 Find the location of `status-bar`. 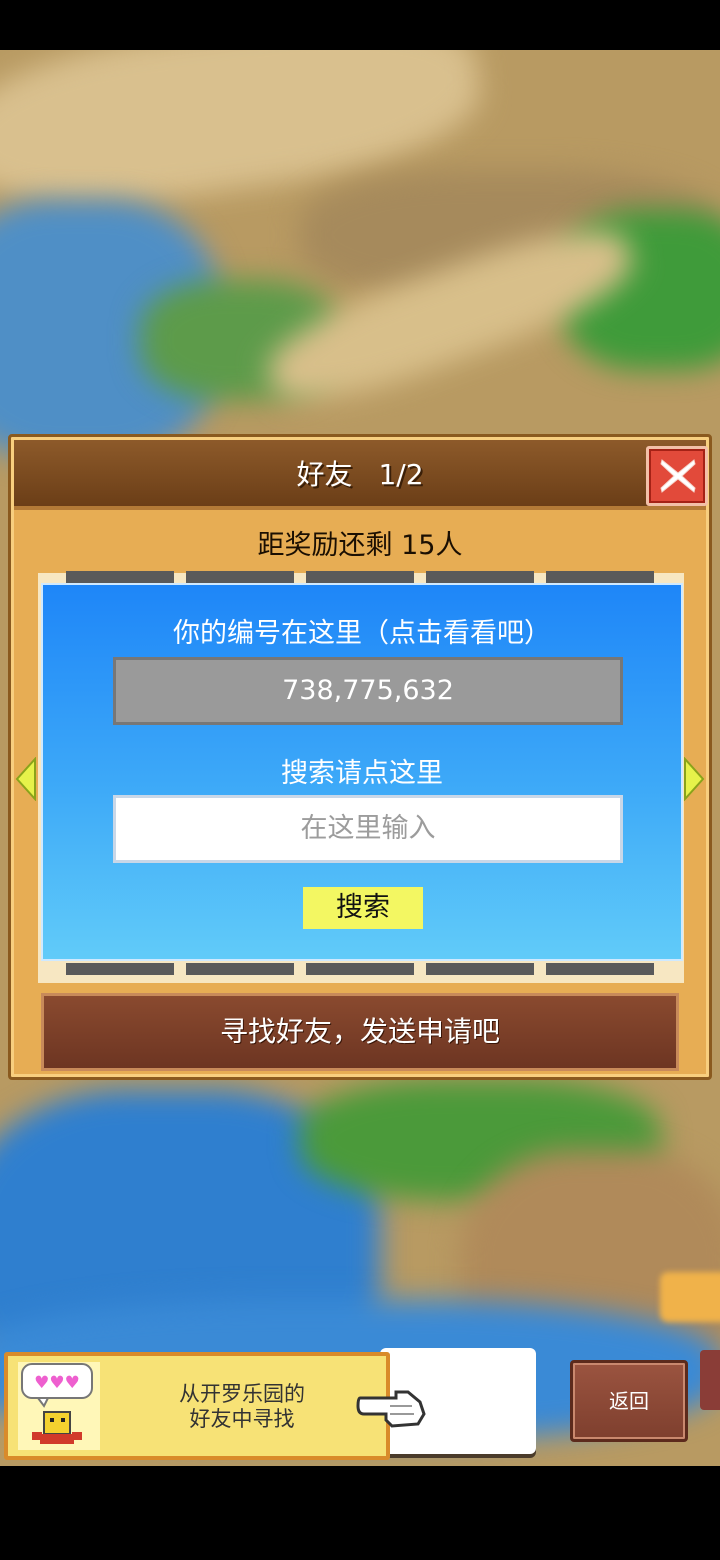

status-bar is located at coordinates (360, 25).